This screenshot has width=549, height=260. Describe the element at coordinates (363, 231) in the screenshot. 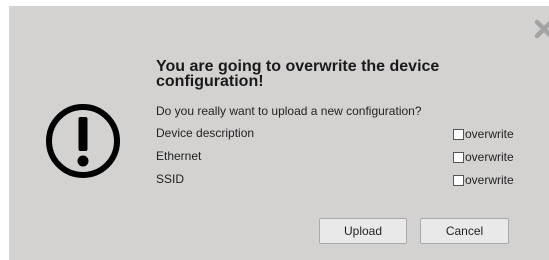

I see `upload-button: Upload` at that location.